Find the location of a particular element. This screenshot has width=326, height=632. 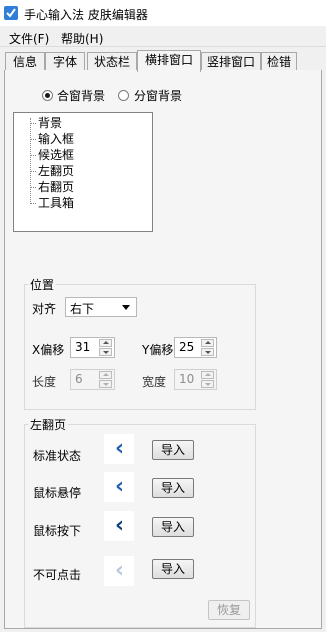

window-title: 手心输入法 皮肤编辑器 is located at coordinates (86, 15).